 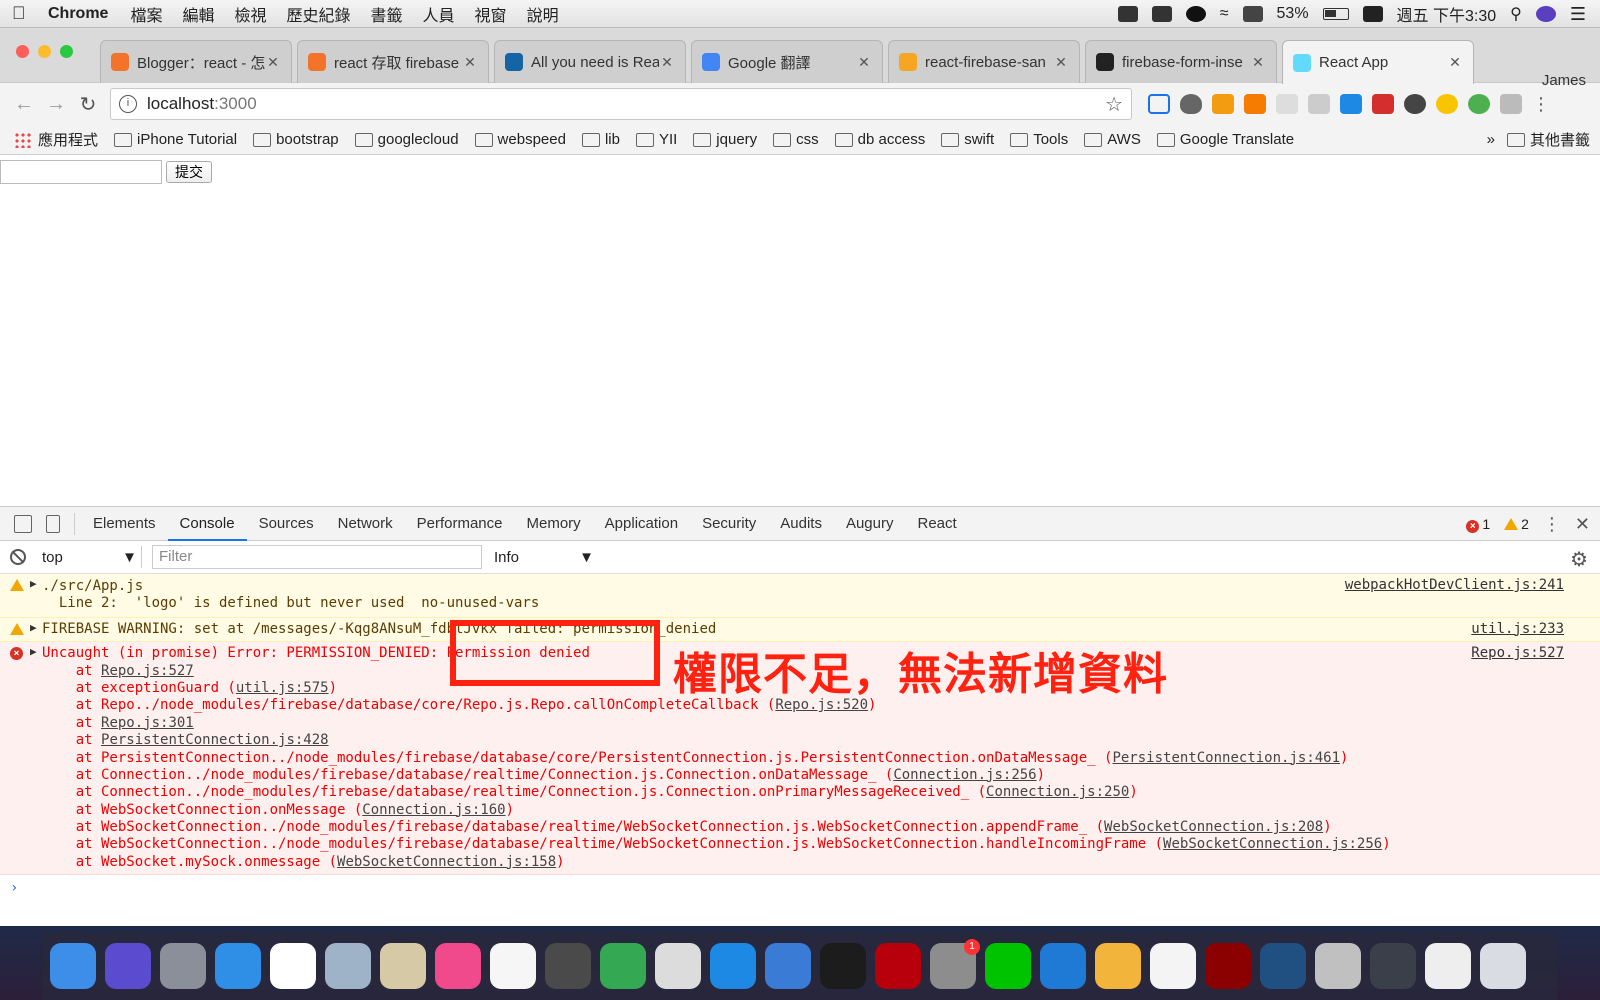 What do you see at coordinates (296, 139) in the screenshot?
I see `bookmark-item: bootstrap` at bounding box center [296, 139].